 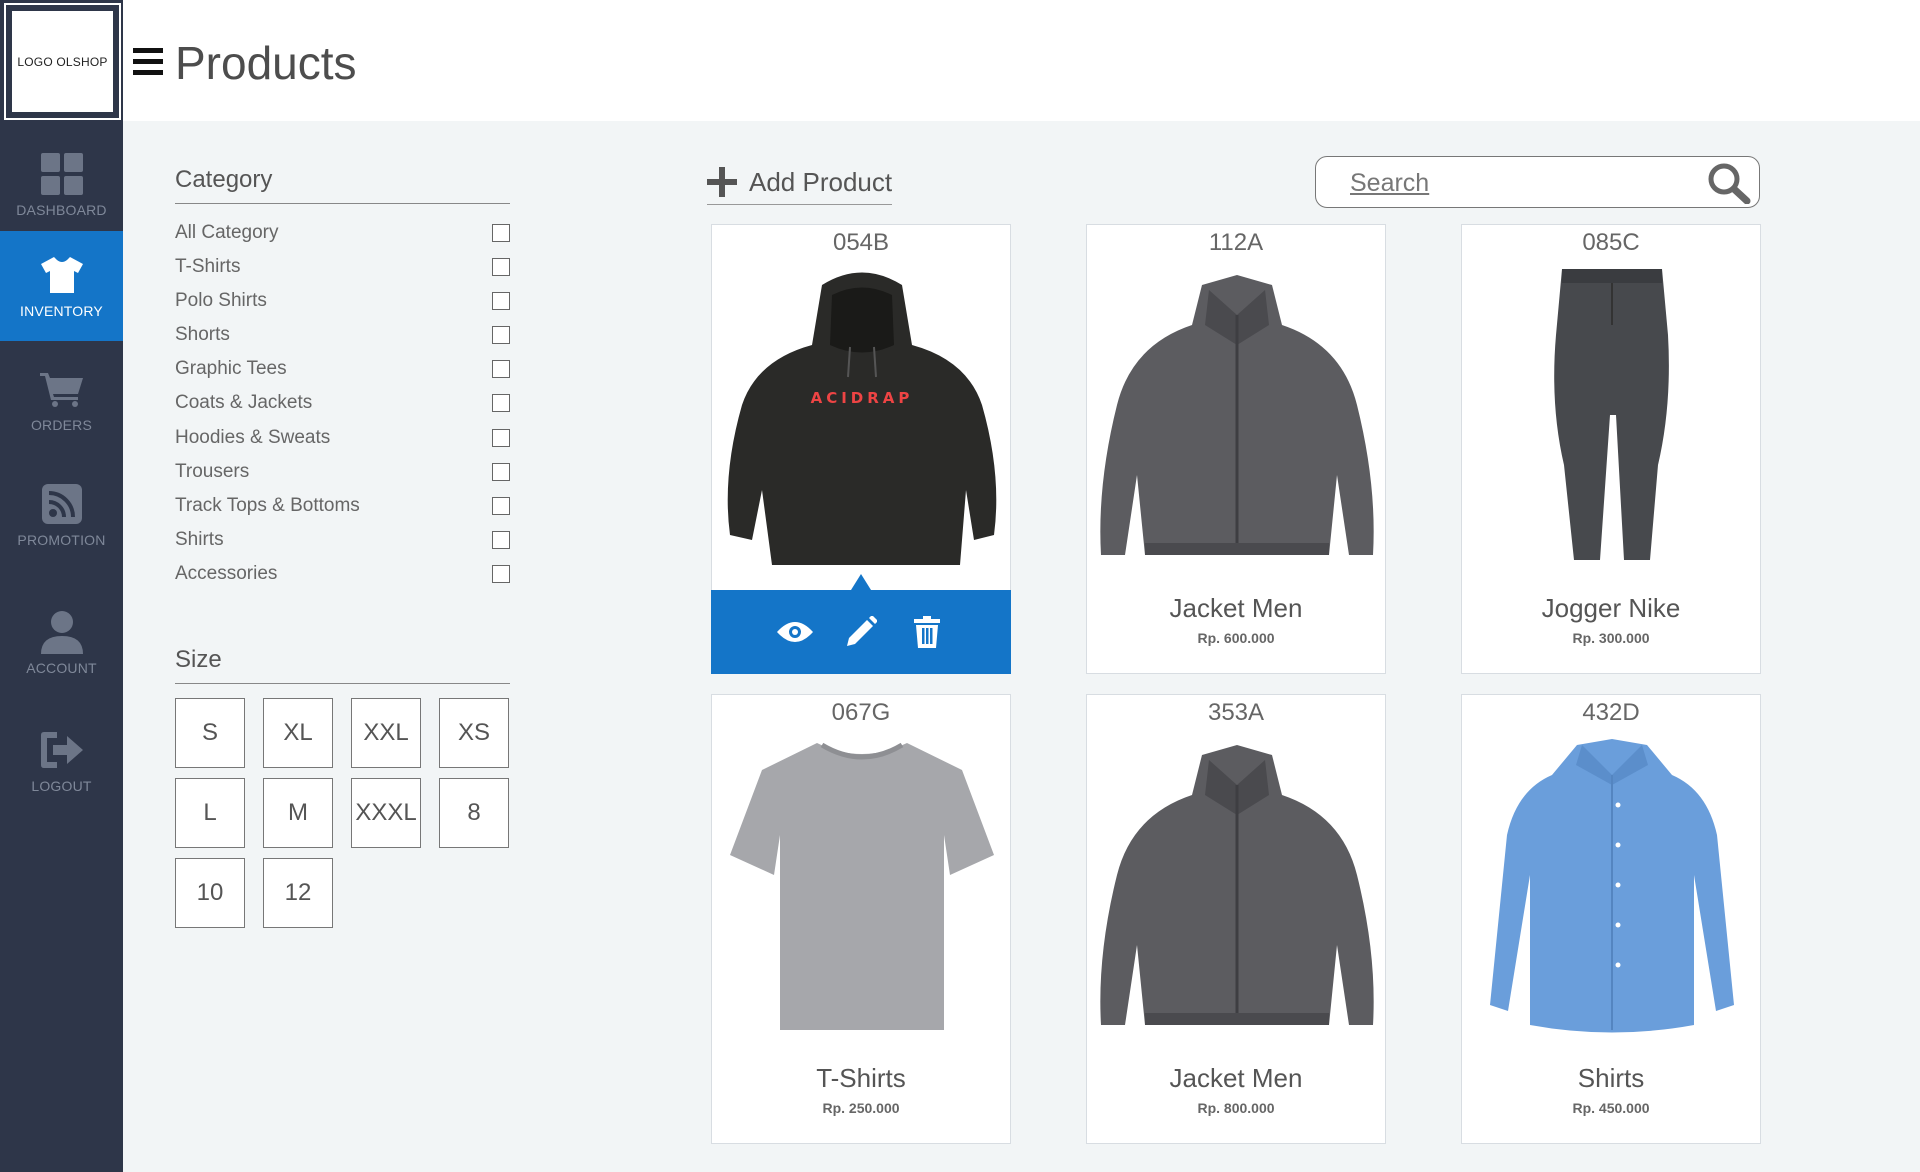 What do you see at coordinates (61, 425) in the screenshot?
I see `sidebar-item-label: ORDERS` at bounding box center [61, 425].